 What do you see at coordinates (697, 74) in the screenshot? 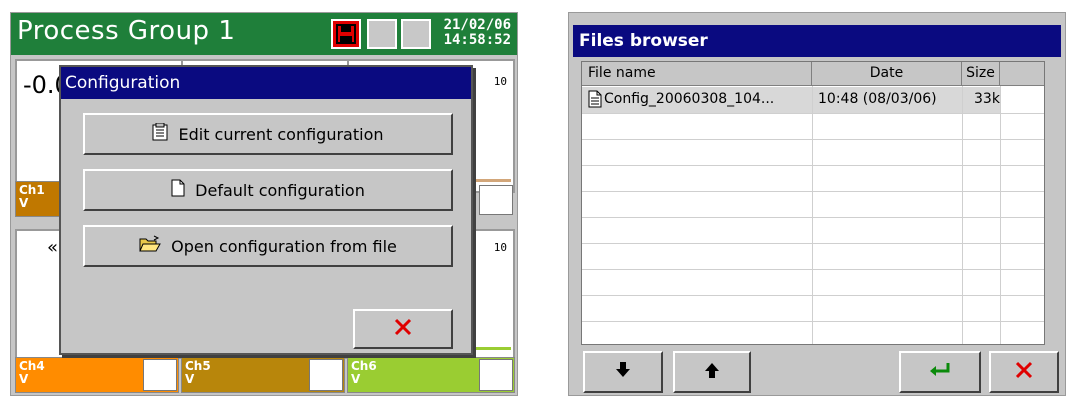
I see `column-header-file-name: File name` at bounding box center [697, 74].